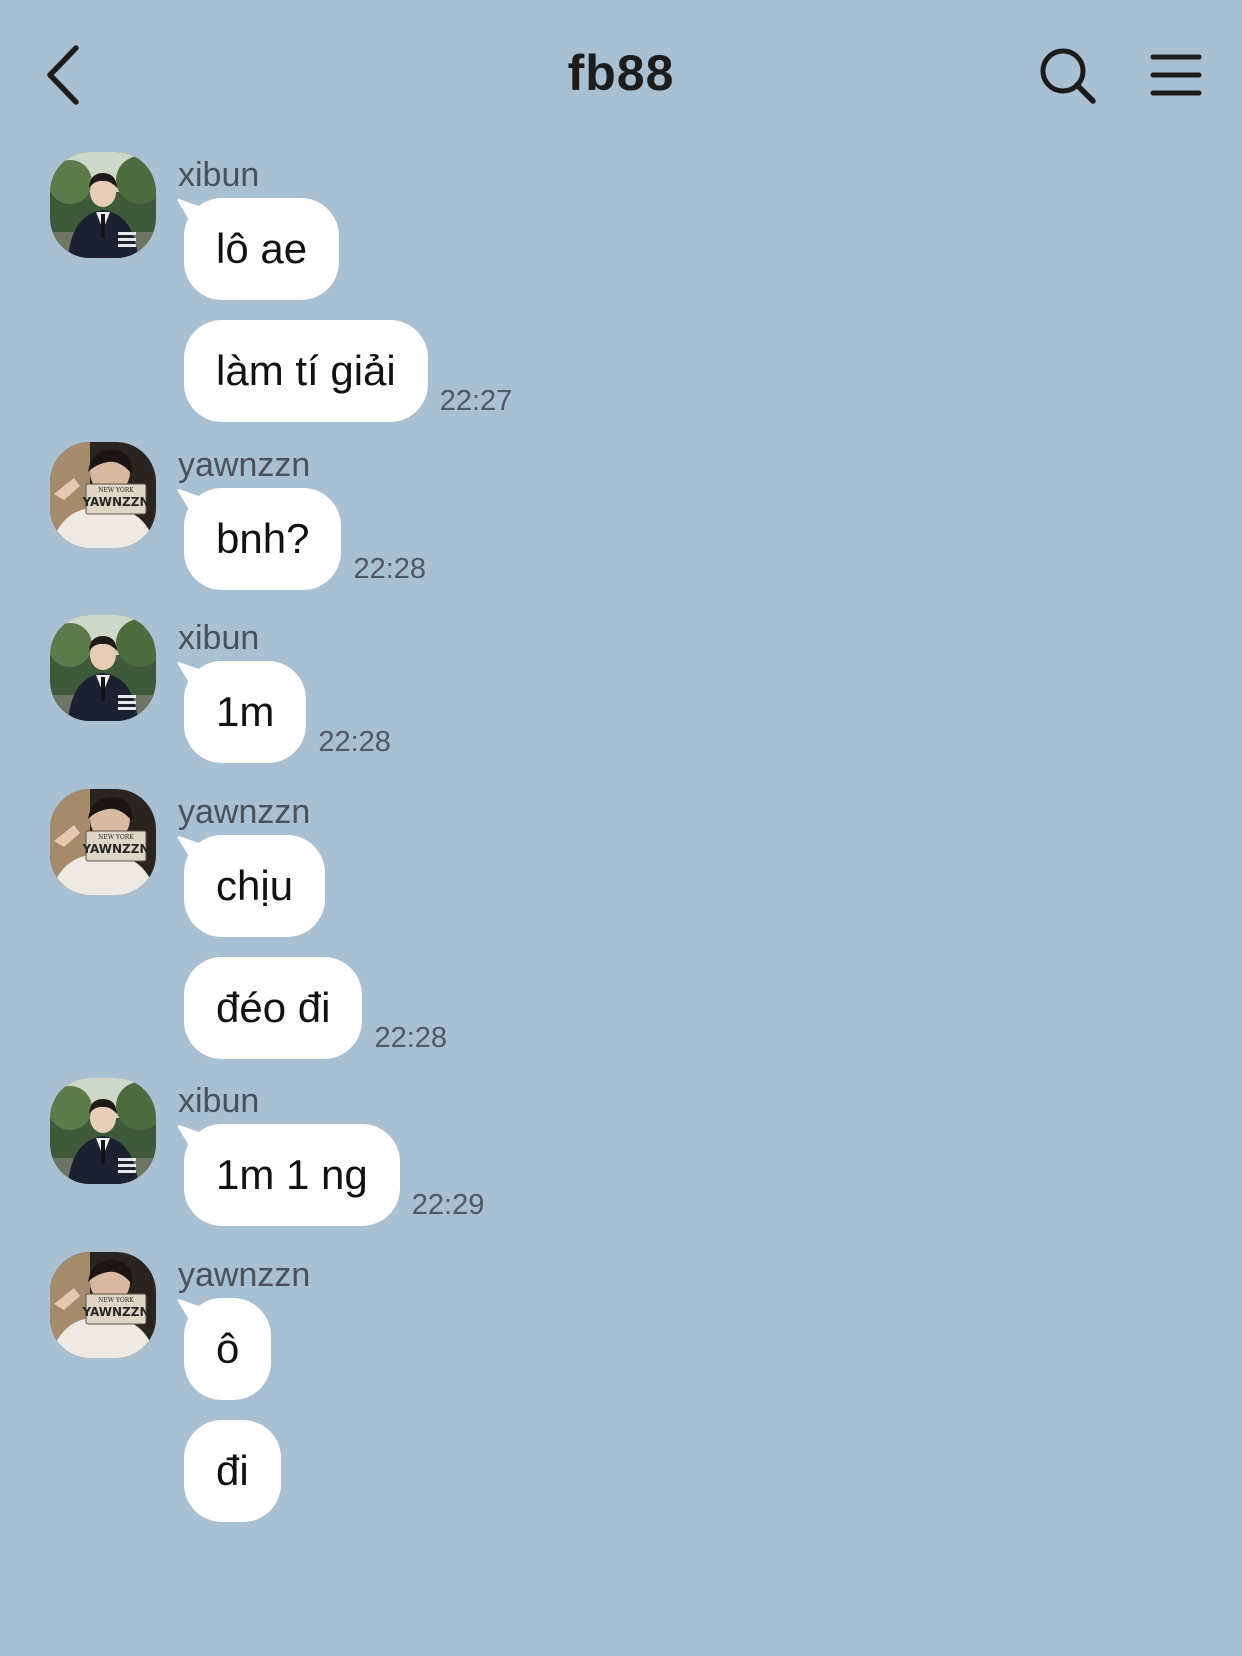 This screenshot has width=1242, height=1656. I want to click on search-button, so click(1068, 76).